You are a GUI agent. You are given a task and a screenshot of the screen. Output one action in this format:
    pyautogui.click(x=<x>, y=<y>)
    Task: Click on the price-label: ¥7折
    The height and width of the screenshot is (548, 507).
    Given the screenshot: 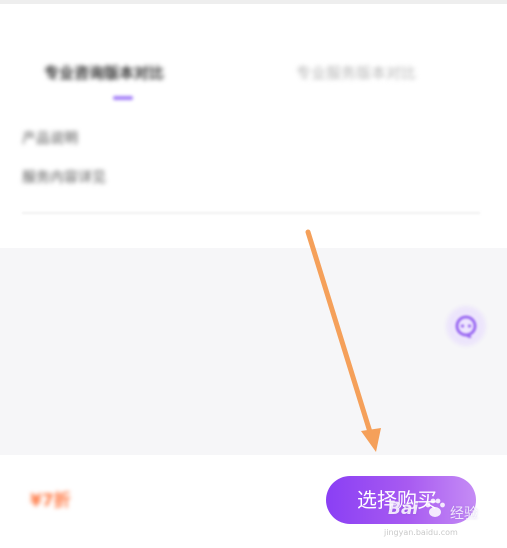 What is the action you would take?
    pyautogui.click(x=50, y=501)
    